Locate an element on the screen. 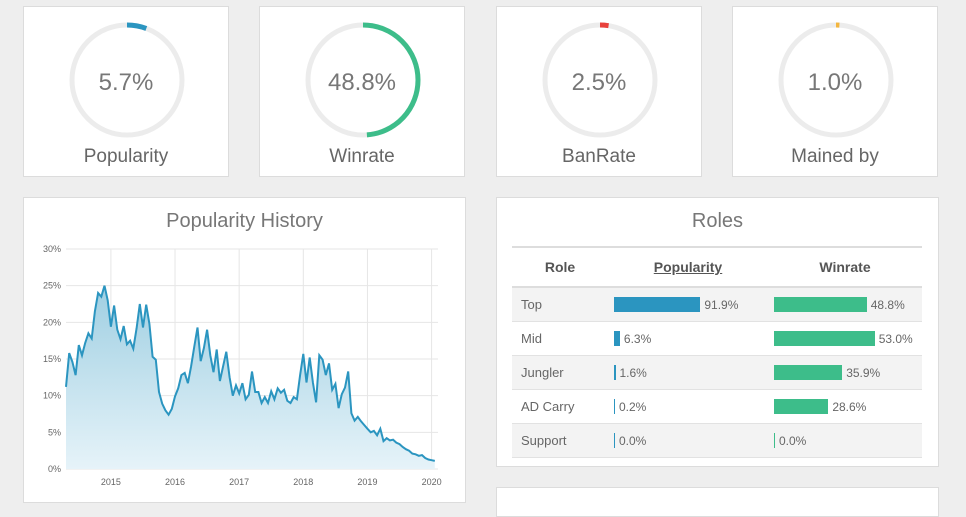  role-row: Mid 6.3% 53.0% is located at coordinates (717, 338).